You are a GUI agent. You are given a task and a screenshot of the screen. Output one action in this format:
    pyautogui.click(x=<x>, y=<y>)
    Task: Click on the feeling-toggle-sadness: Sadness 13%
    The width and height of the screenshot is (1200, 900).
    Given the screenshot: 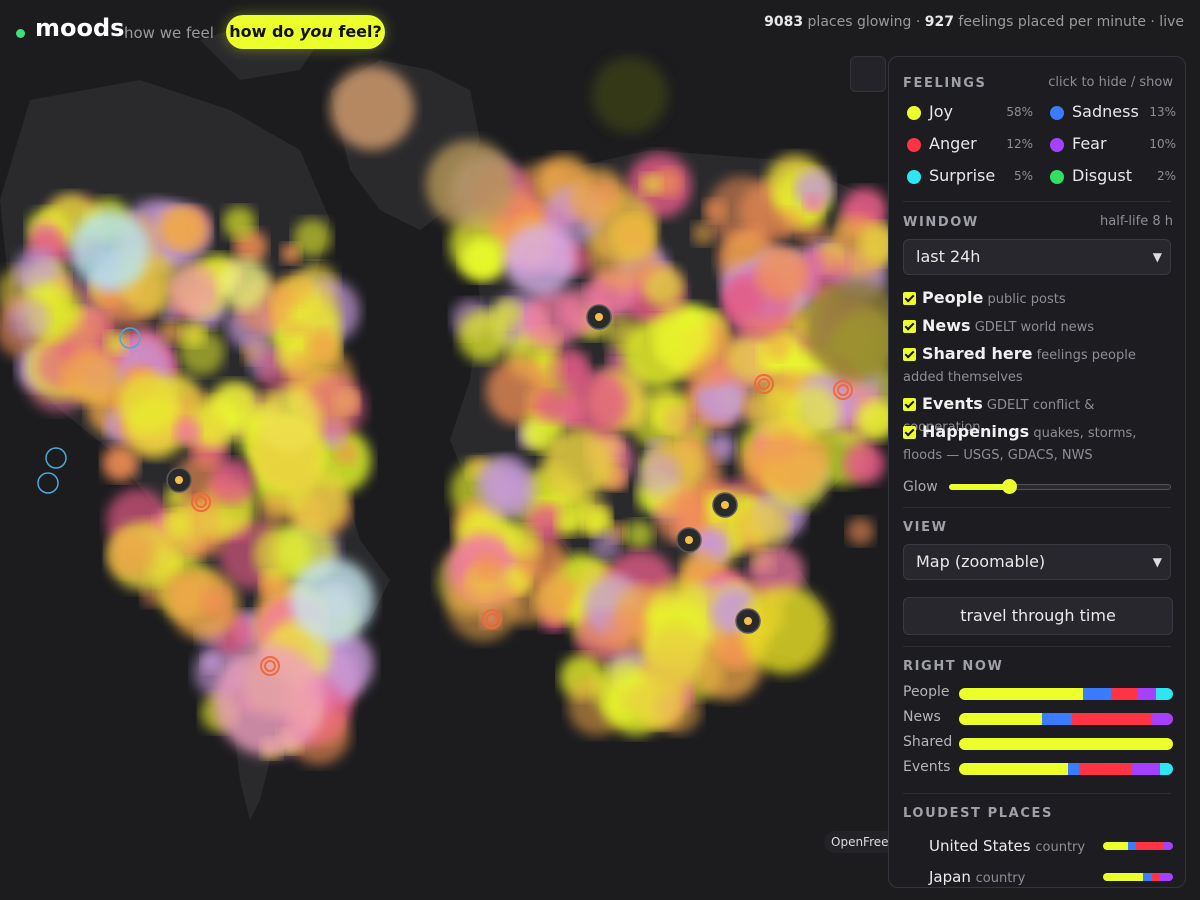 What is the action you would take?
    pyautogui.click(x=1111, y=113)
    